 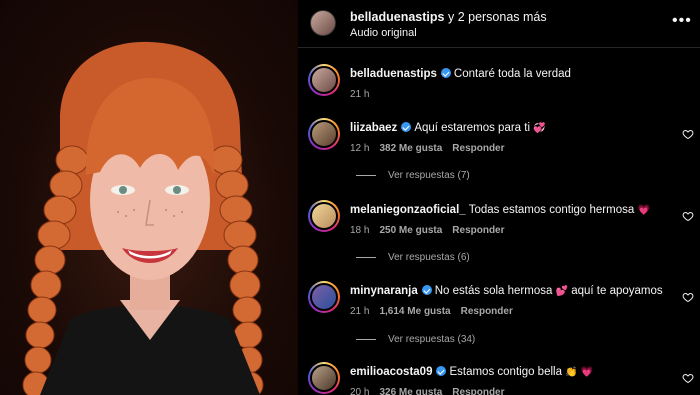 I want to click on author-avatar, so click(x=323, y=23).